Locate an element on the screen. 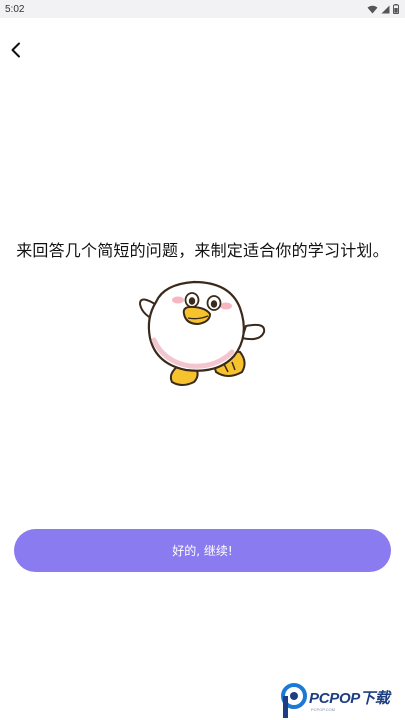 This screenshot has width=405, height=720. battery-icon is located at coordinates (396, 9).